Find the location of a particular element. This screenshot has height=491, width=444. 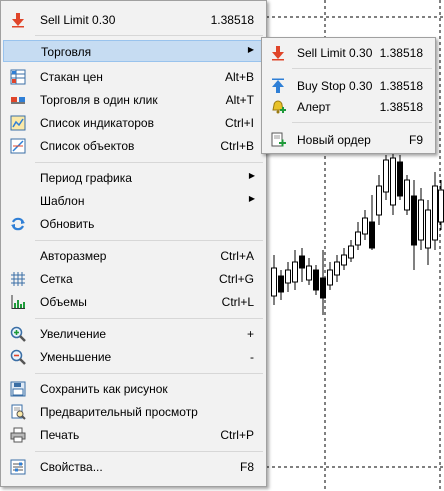

zoom-in-icon is located at coordinates (18, 334).